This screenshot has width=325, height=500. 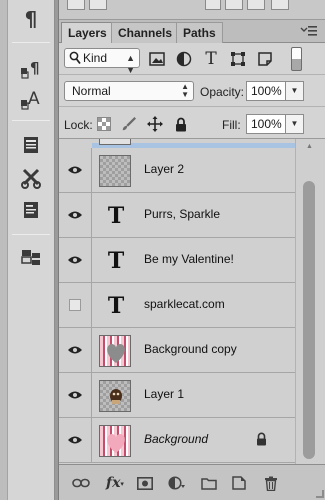 I want to click on lock-icon, so click(x=261, y=440).